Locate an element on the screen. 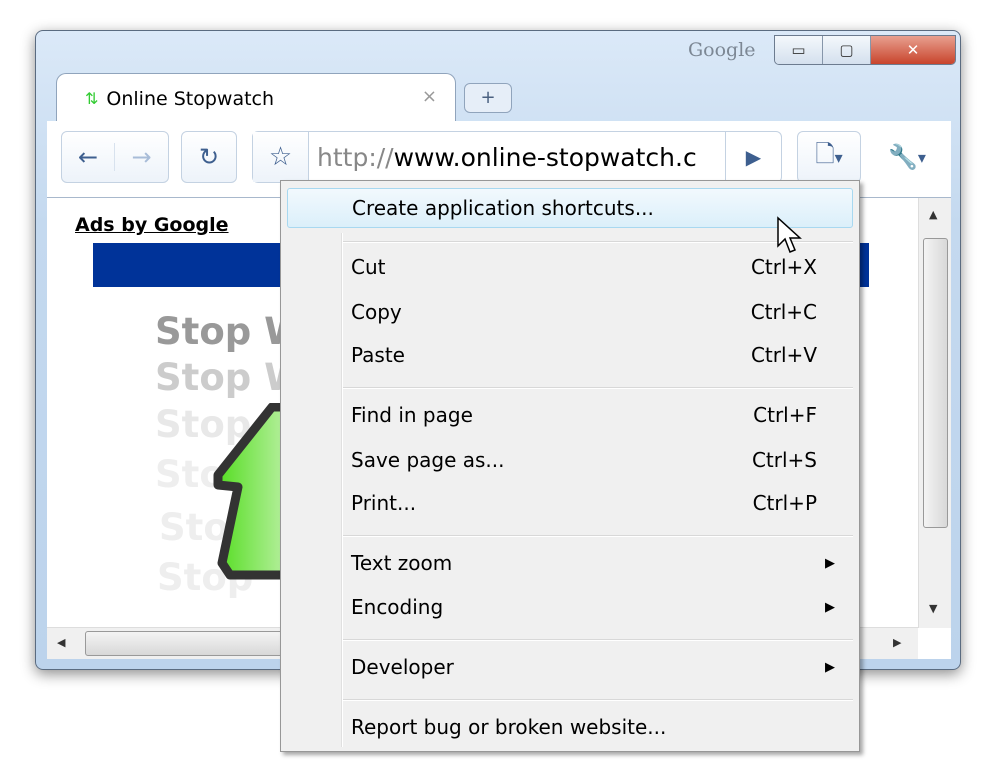 The image size is (1001, 772). vertical-scrollbar: ▲ ▼ is located at coordinates (934, 413).